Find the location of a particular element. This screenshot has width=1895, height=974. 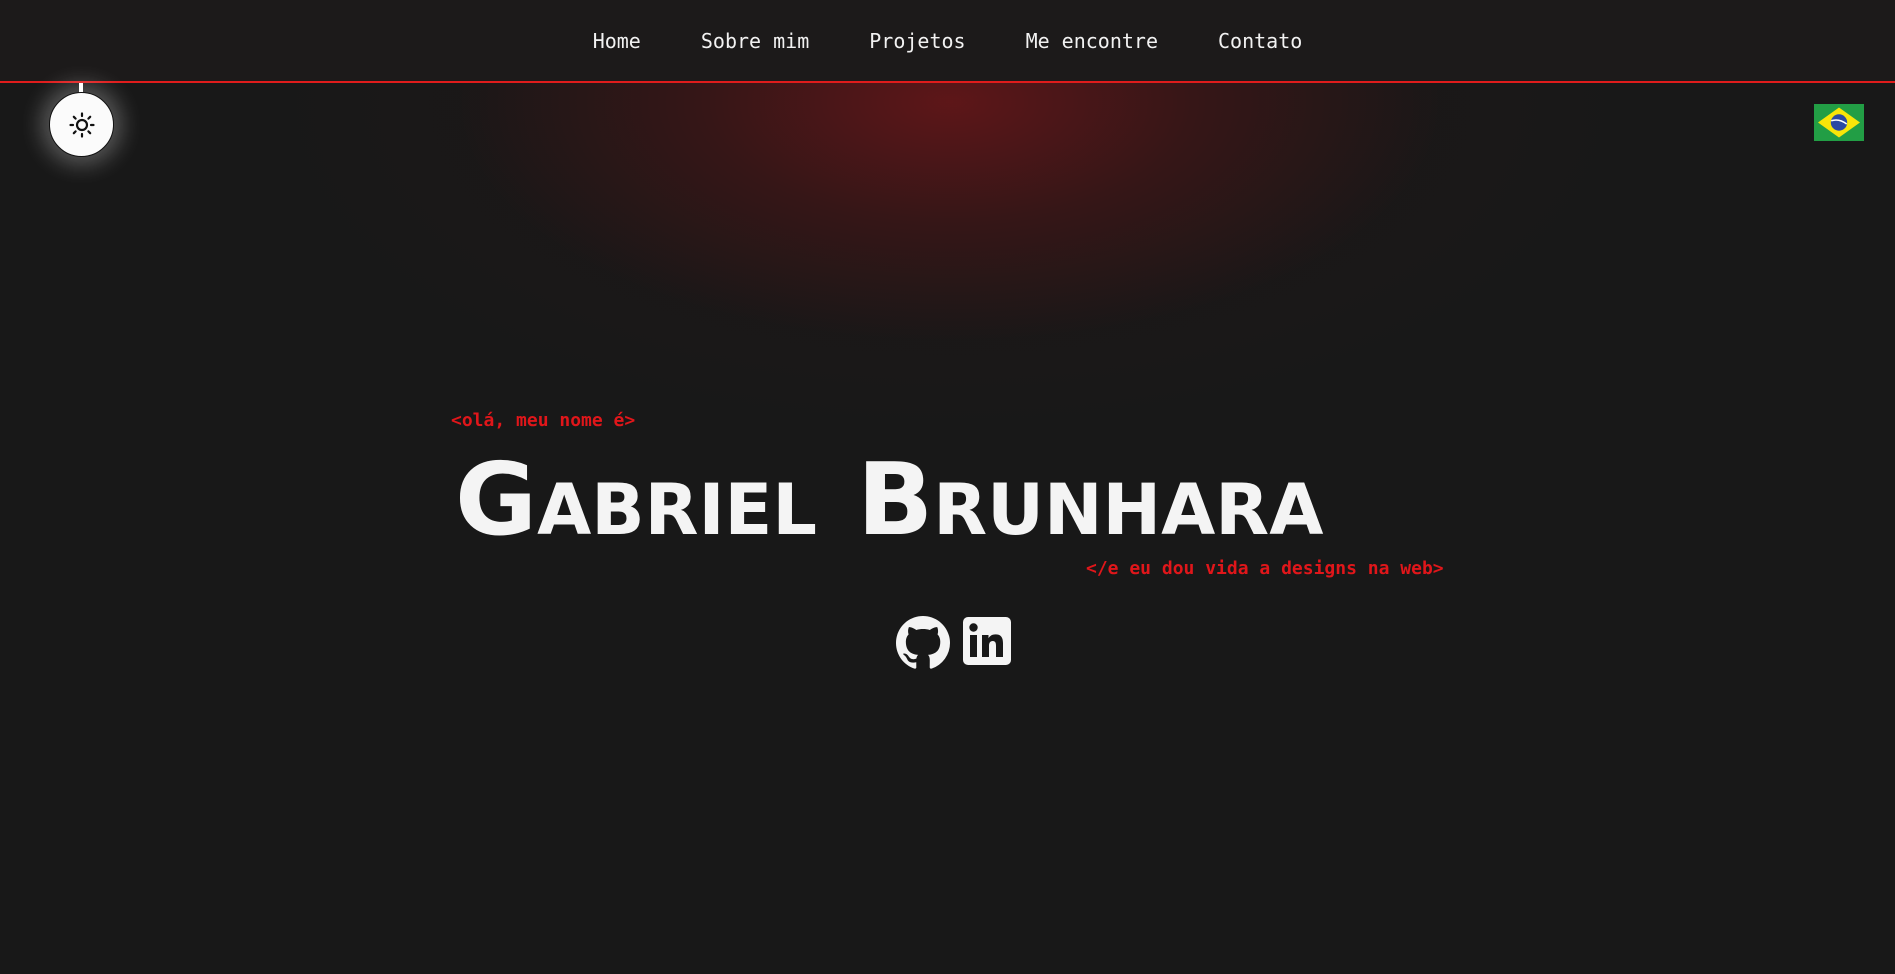

social-links is located at coordinates (955, 642).